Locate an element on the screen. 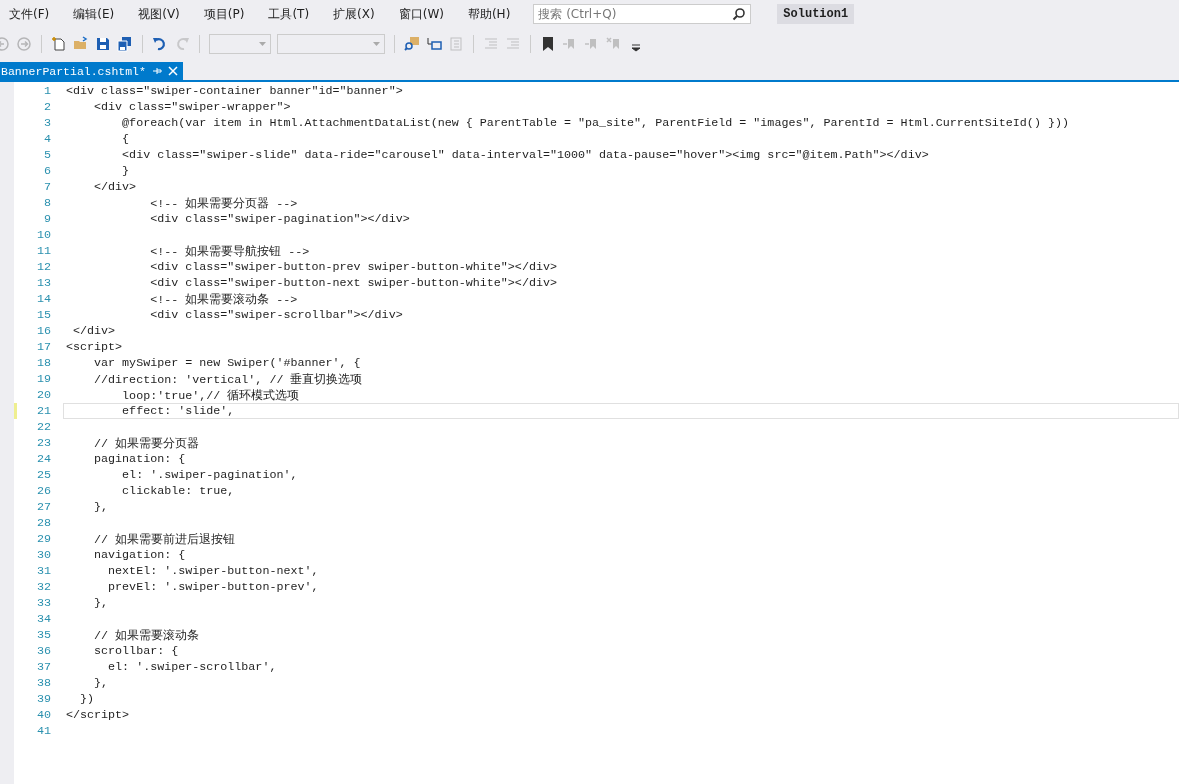 The width and height of the screenshot is (1179, 784). pin-icon is located at coordinates (156, 71).